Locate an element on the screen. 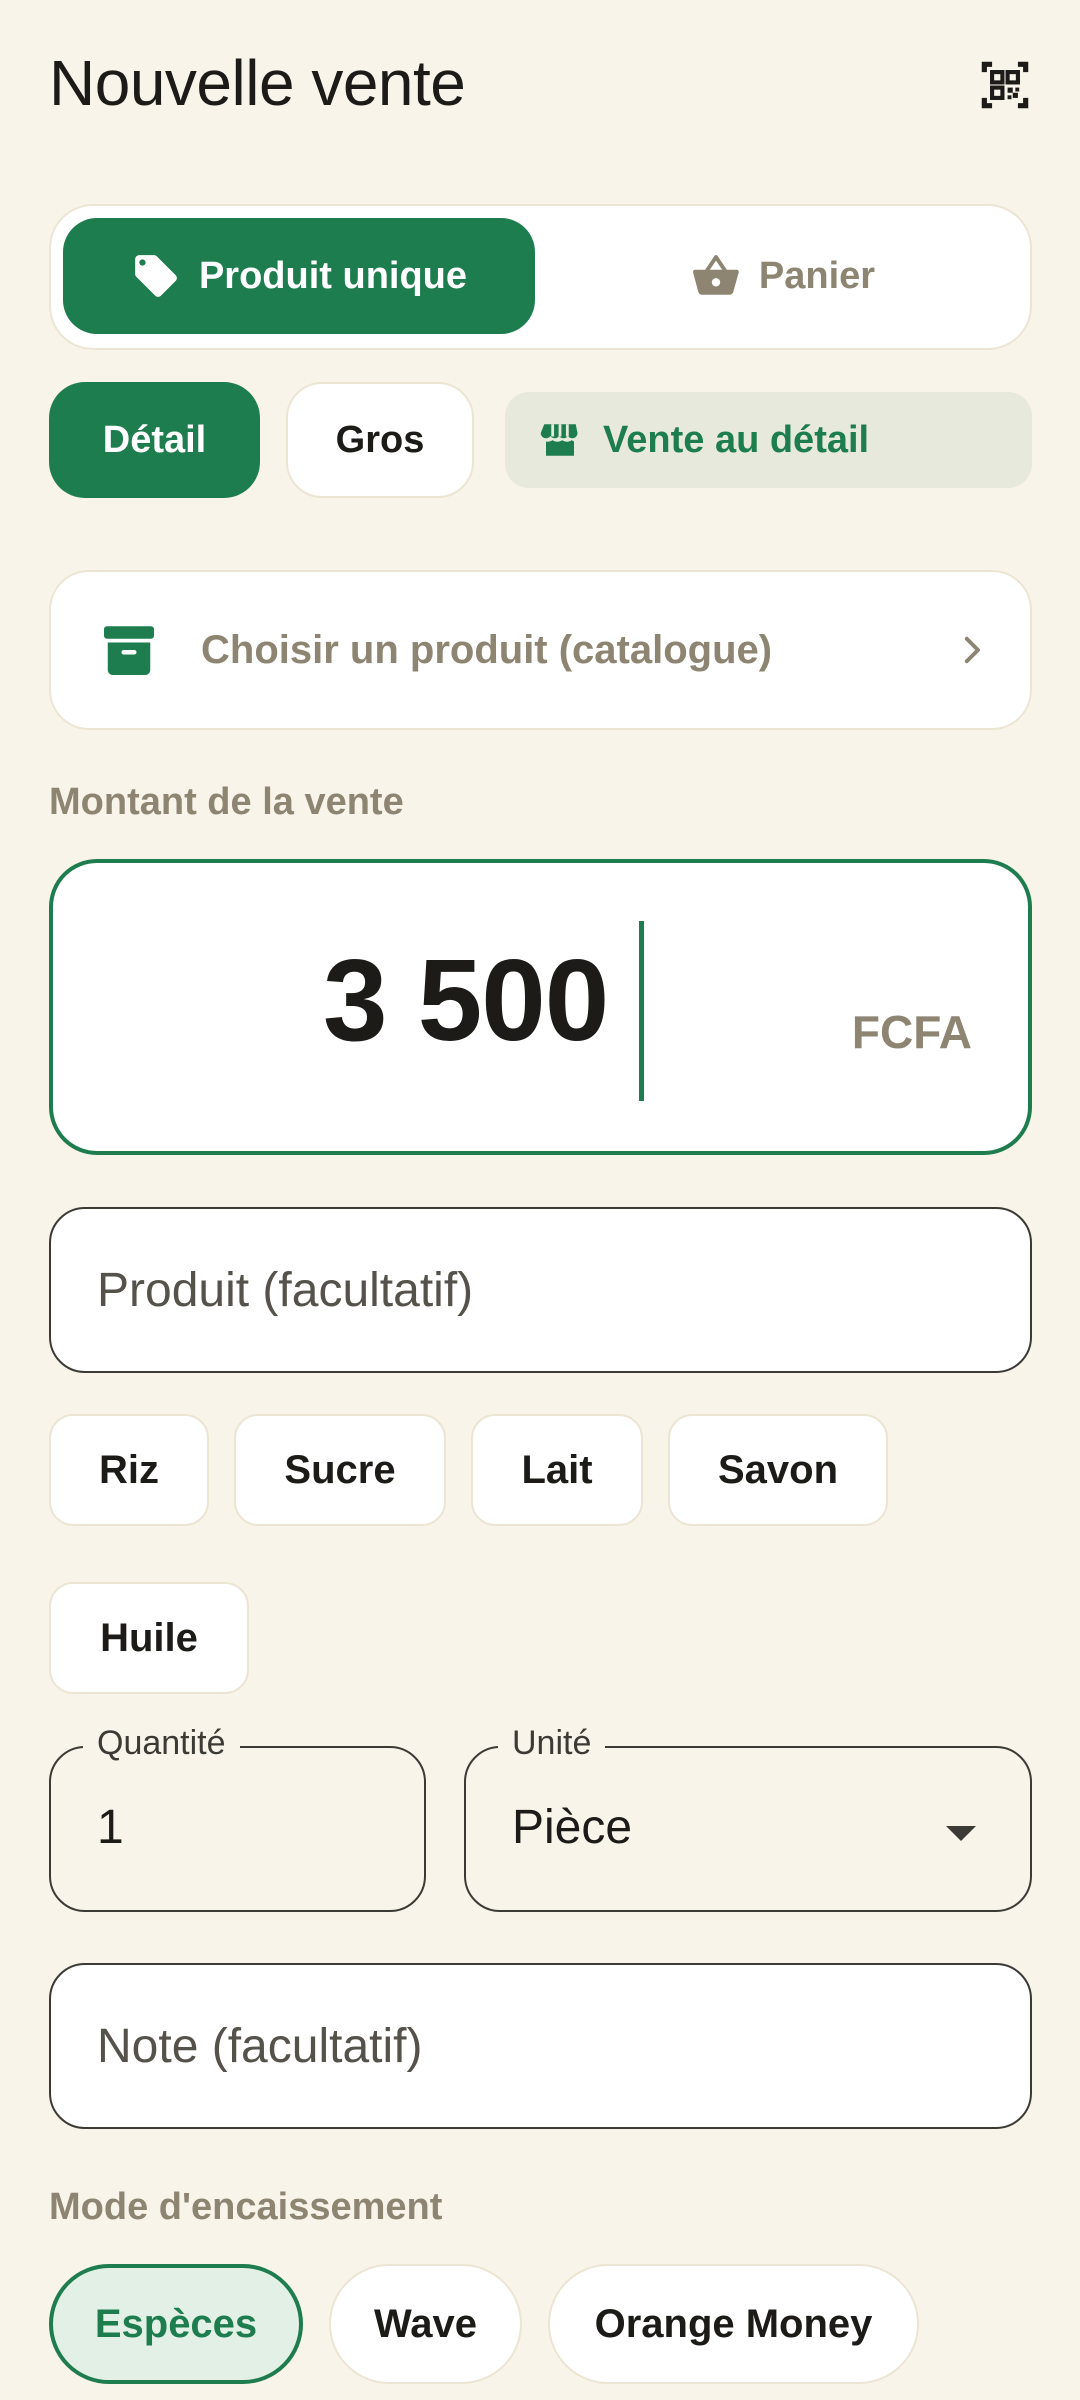 The width and height of the screenshot is (1080, 2400). unit-value: Pièce is located at coordinates (572, 1827).